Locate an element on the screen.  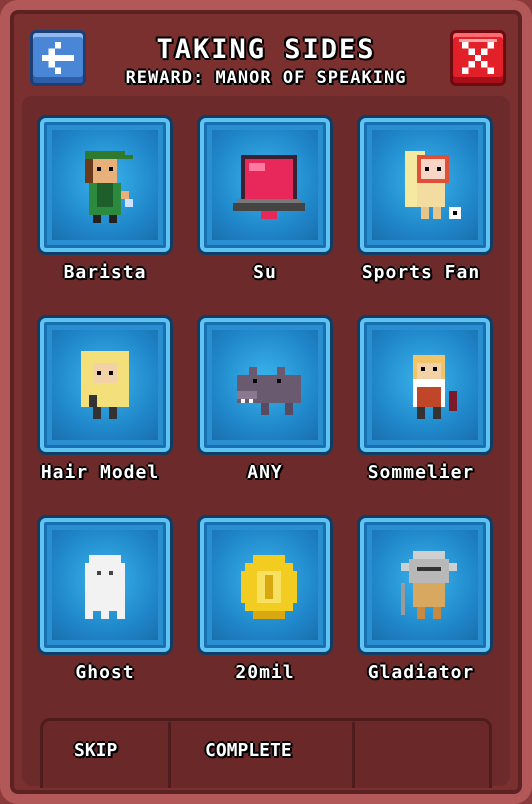
option-20mil is located at coordinates (265, 585).